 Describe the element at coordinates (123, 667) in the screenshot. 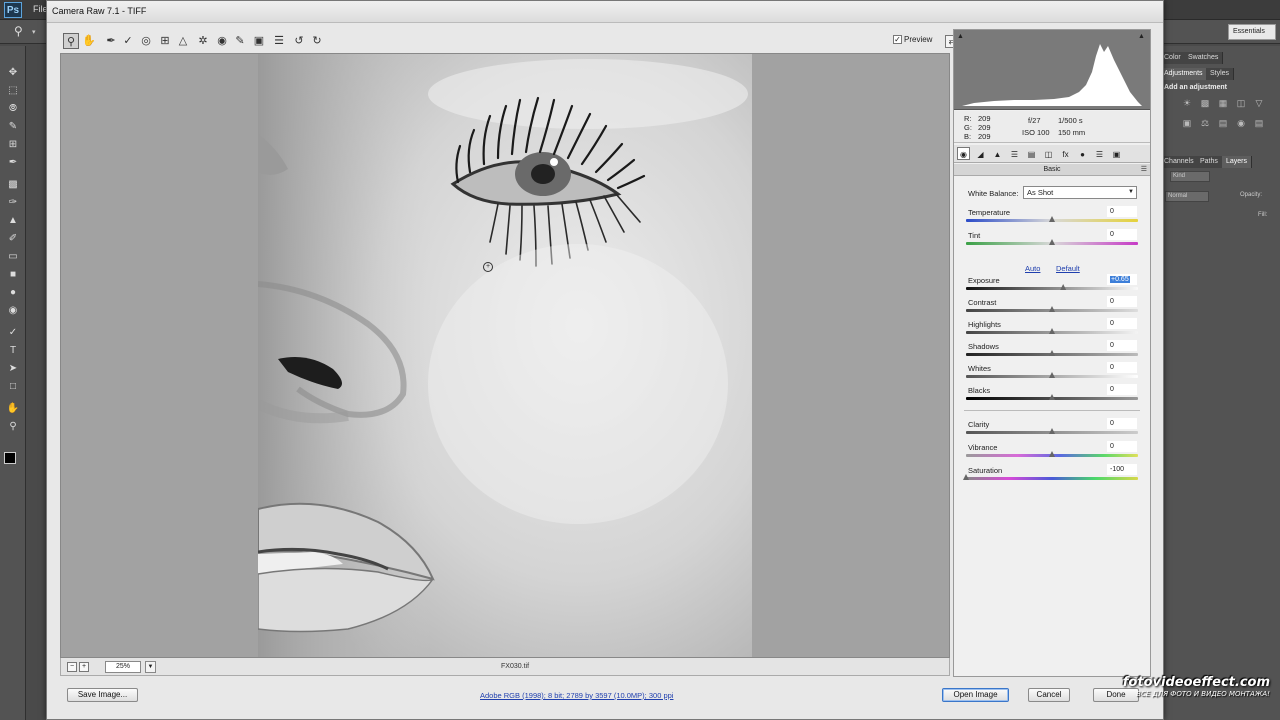

I see `zoom-level-field: 25%` at that location.